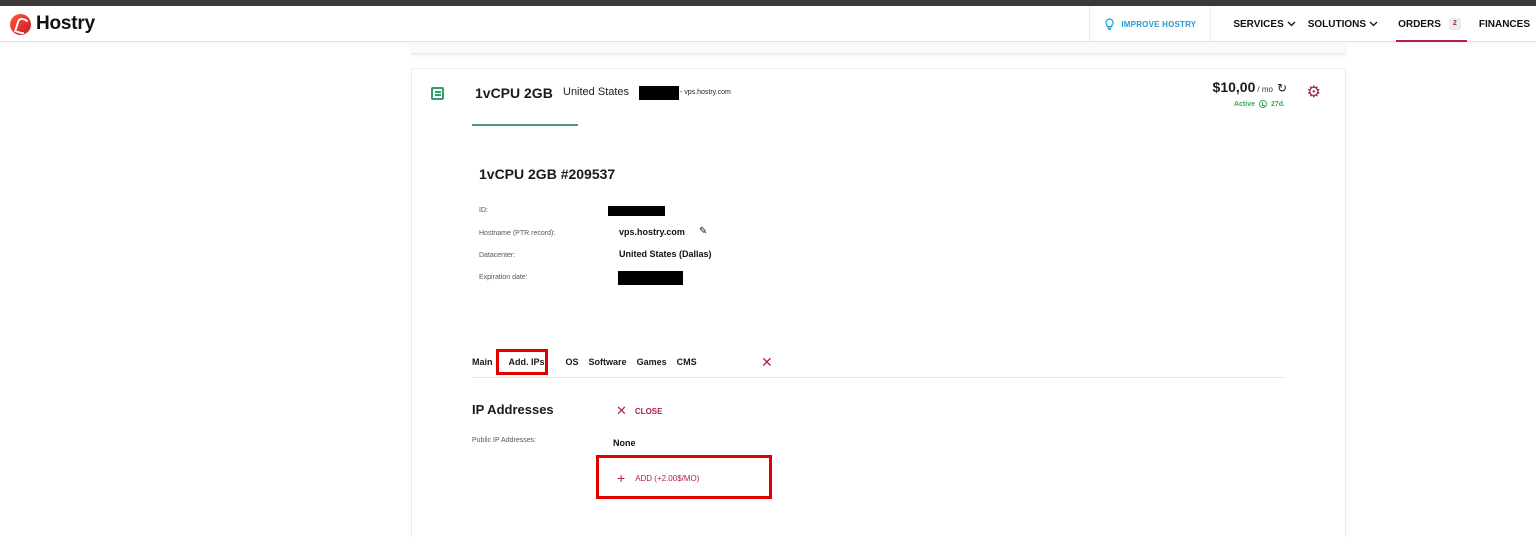  Describe the element at coordinates (652, 362) in the screenshot. I see `tab-games: Games` at that location.